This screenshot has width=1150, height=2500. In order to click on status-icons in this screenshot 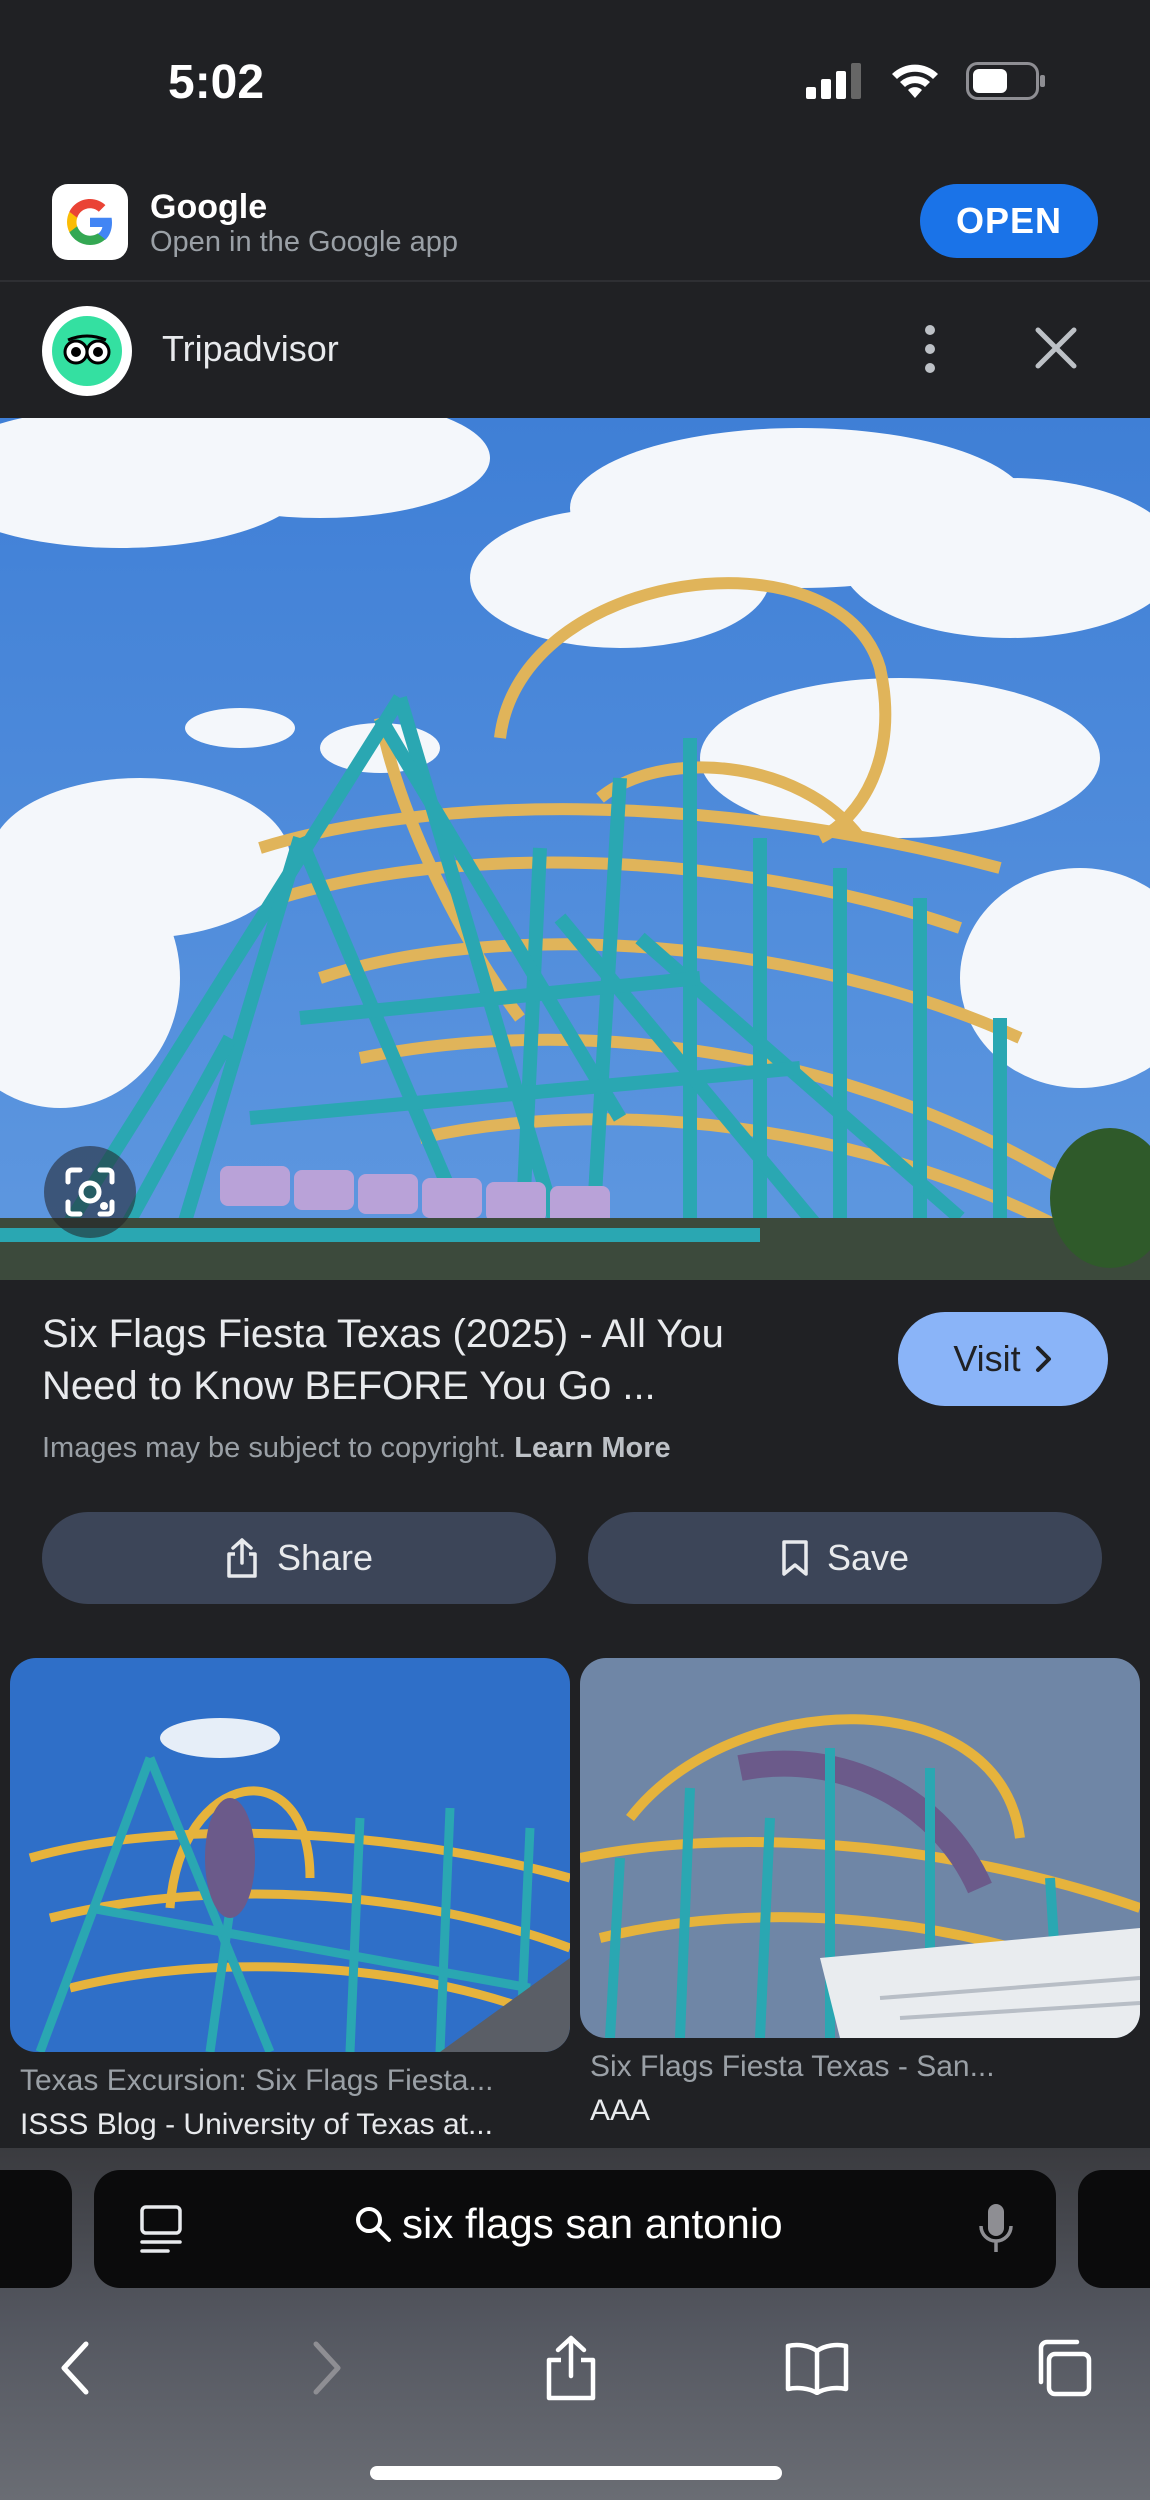, I will do `click(926, 81)`.